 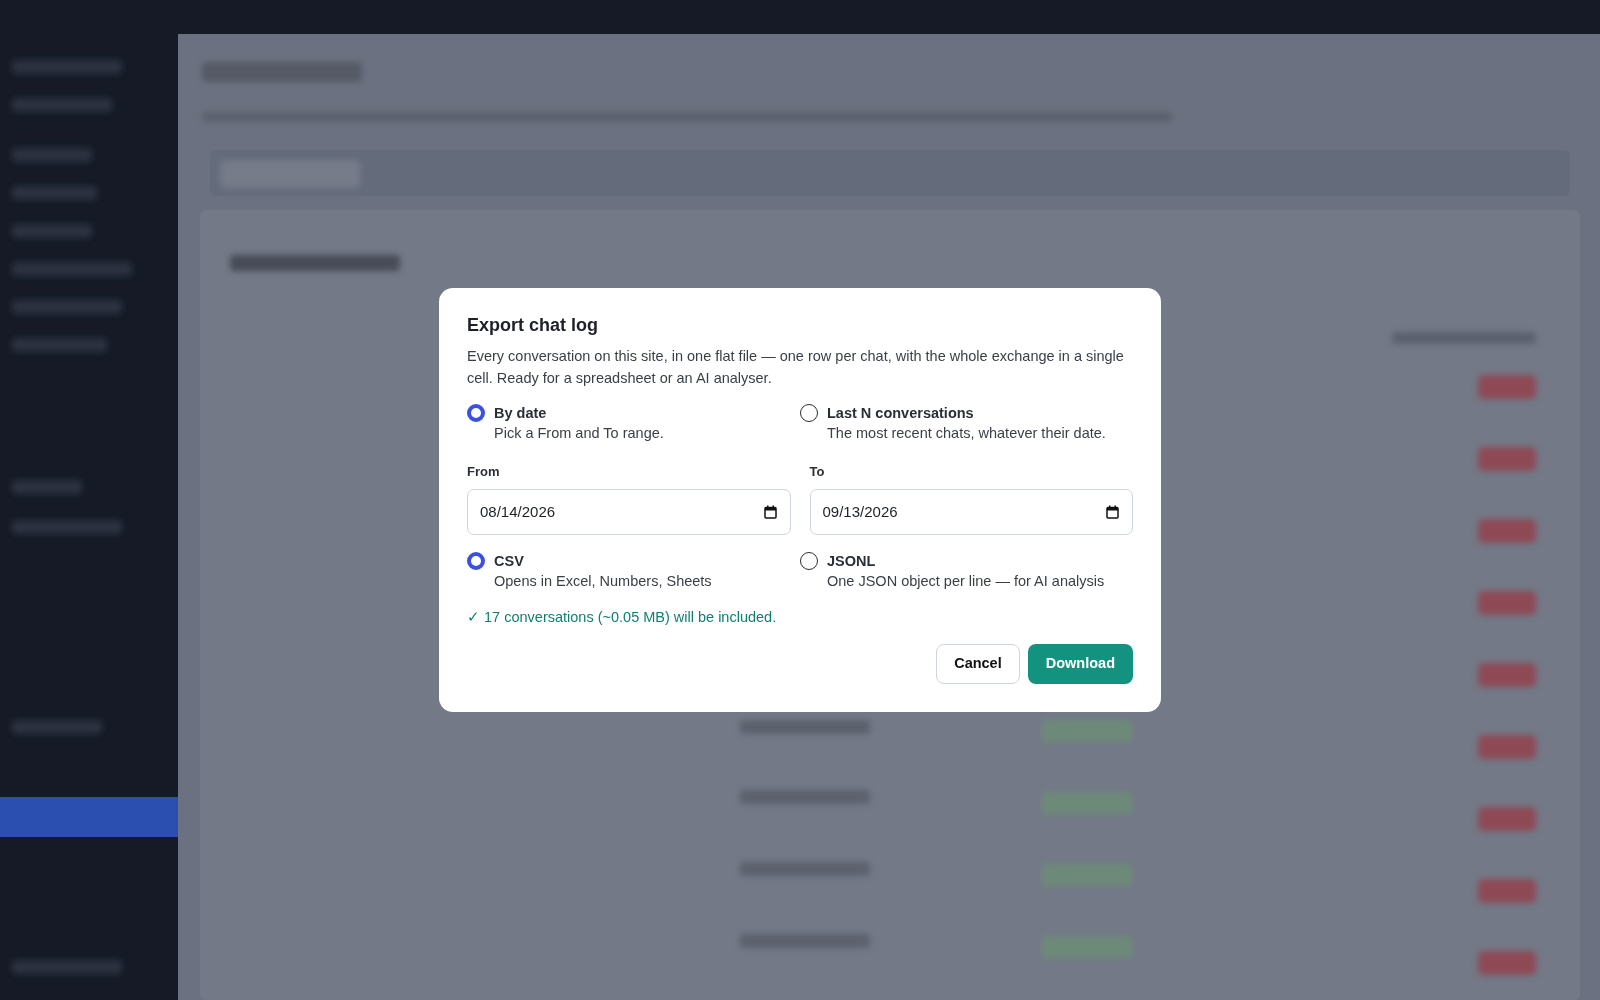 I want to click on option-hint: Opens in Excel, Numbers, Sheets, so click(x=603, y=581).